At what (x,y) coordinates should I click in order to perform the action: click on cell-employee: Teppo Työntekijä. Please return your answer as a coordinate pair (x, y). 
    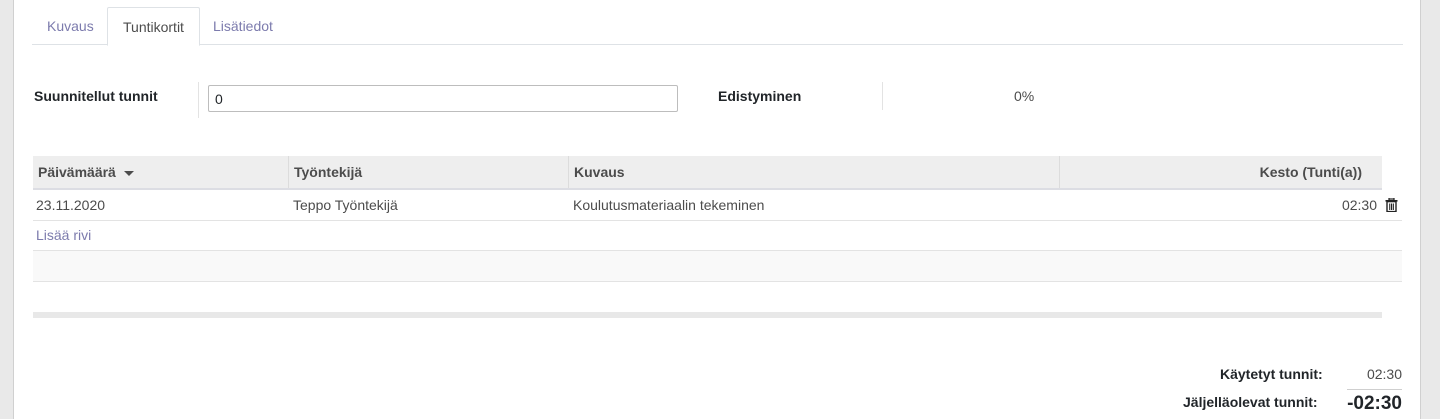
    Looking at the image, I should click on (345, 205).